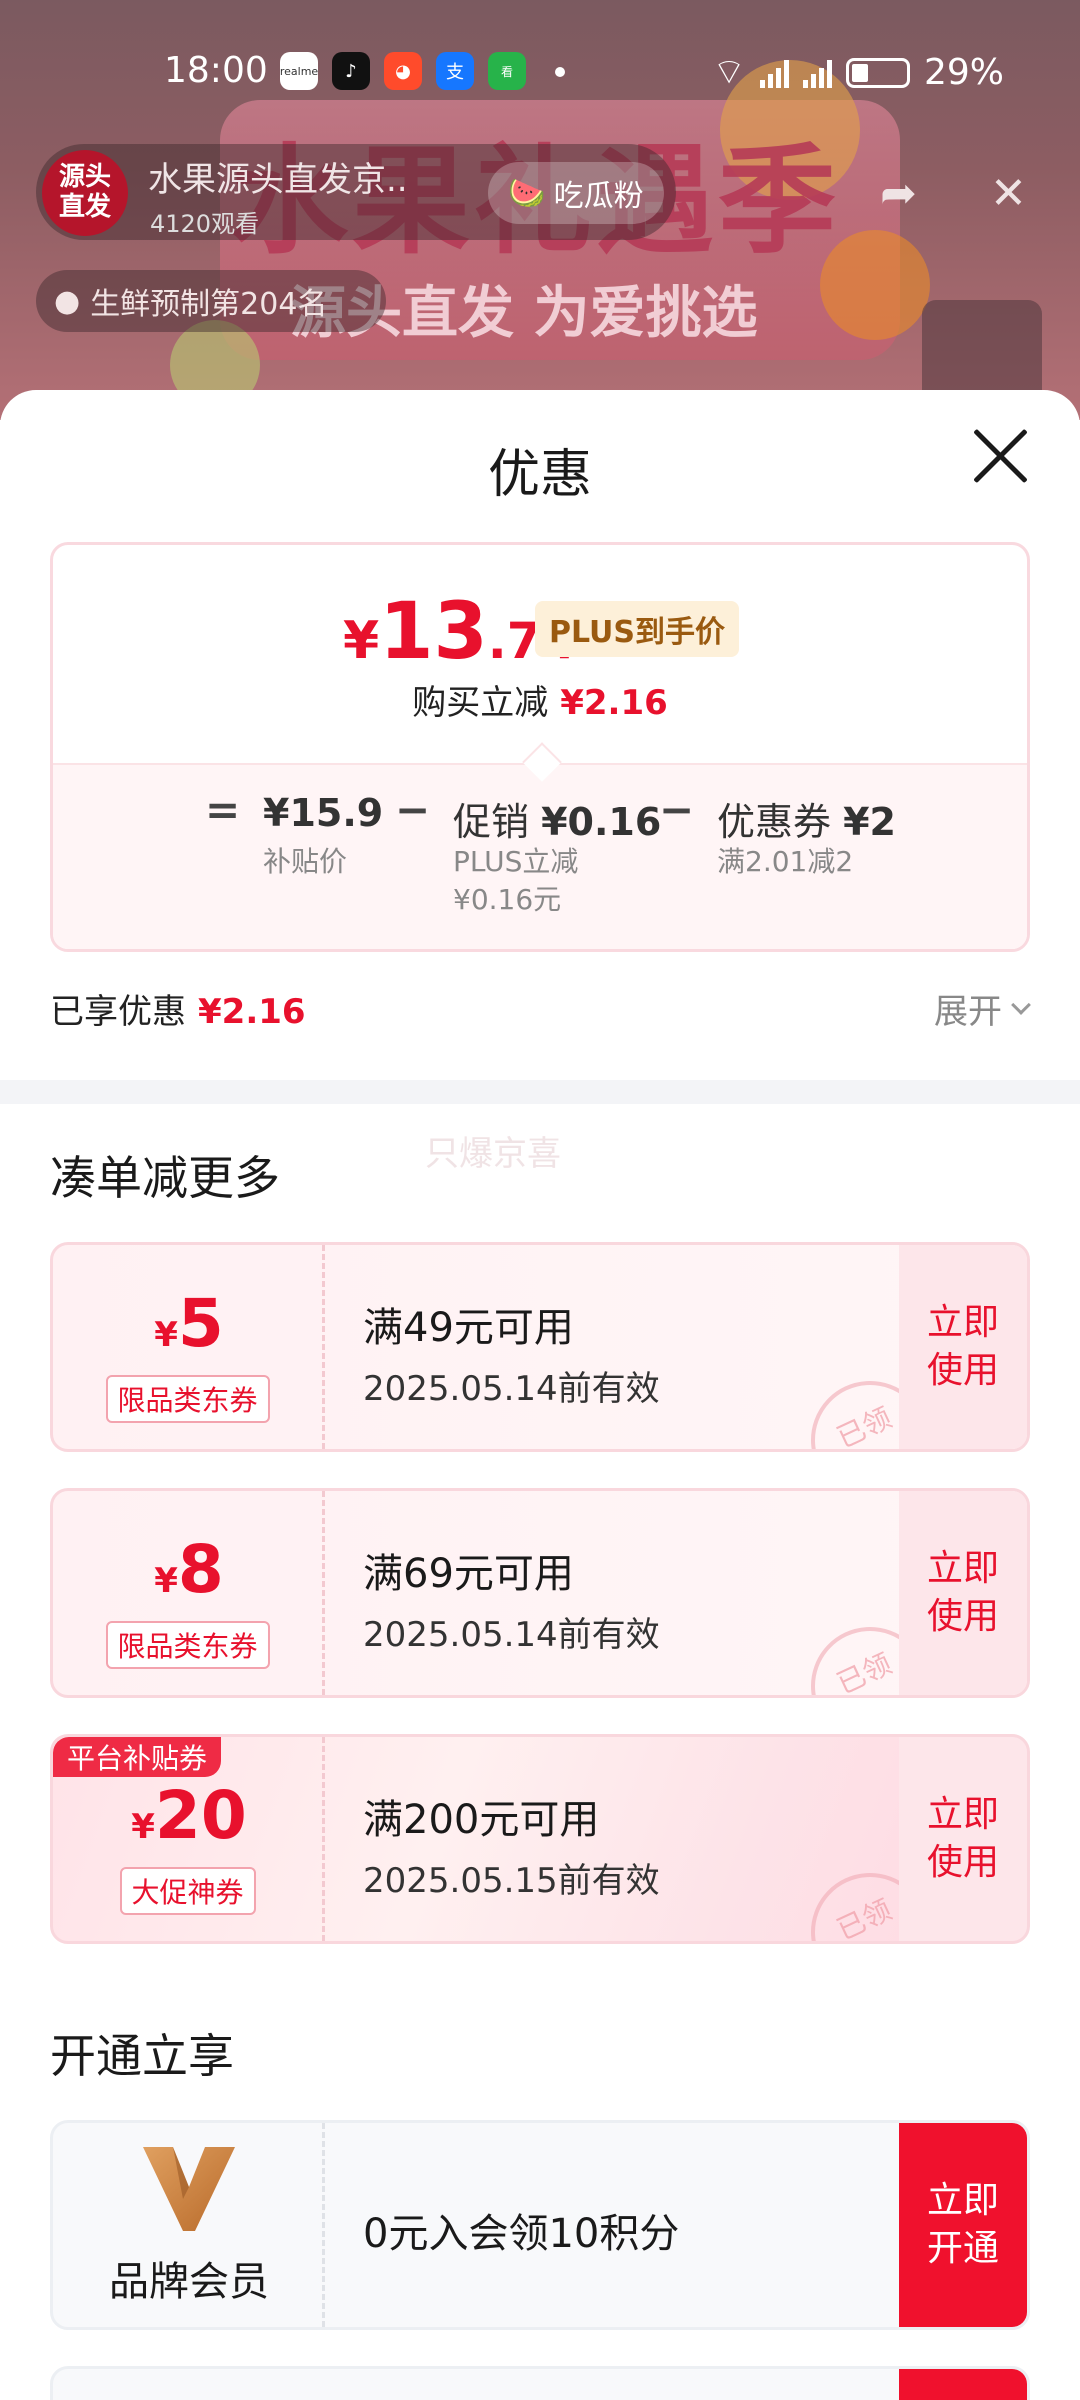 This screenshot has height=2400, width=1080. I want to click on coupon-card: ¥8 限品类东券 满69元可用 2025.05.14前有效 已领 立即 使用, so click(540, 1593).